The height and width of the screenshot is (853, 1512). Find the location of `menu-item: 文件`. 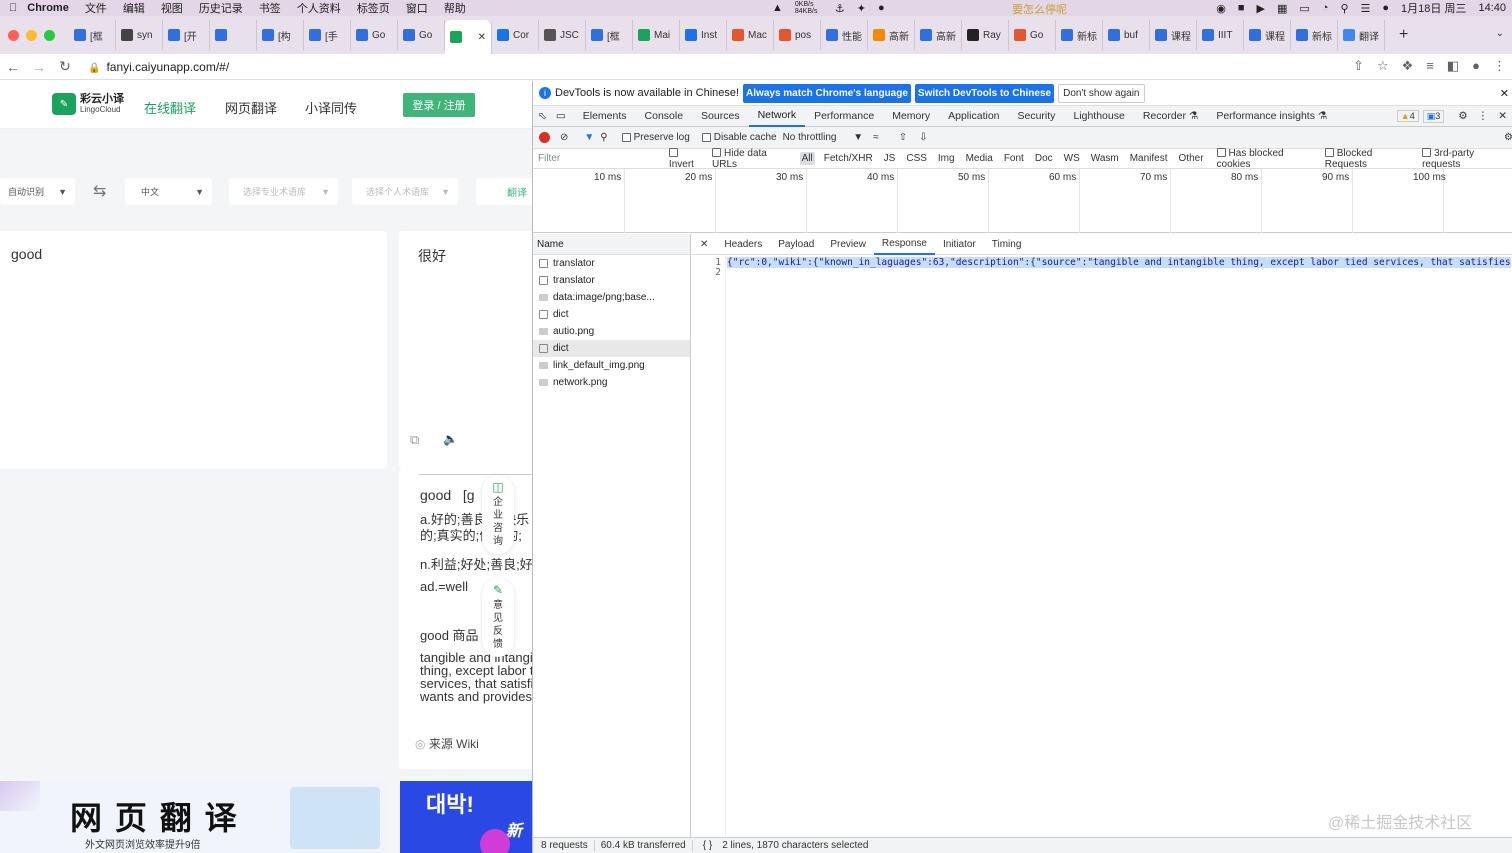

menu-item: 文件 is located at coordinates (96, 8).